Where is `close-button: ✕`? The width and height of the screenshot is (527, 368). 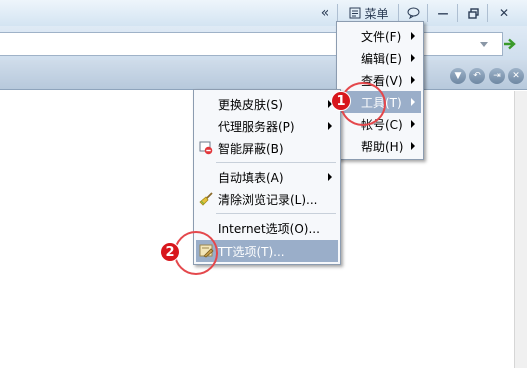 close-button: ✕ is located at coordinates (504, 13).